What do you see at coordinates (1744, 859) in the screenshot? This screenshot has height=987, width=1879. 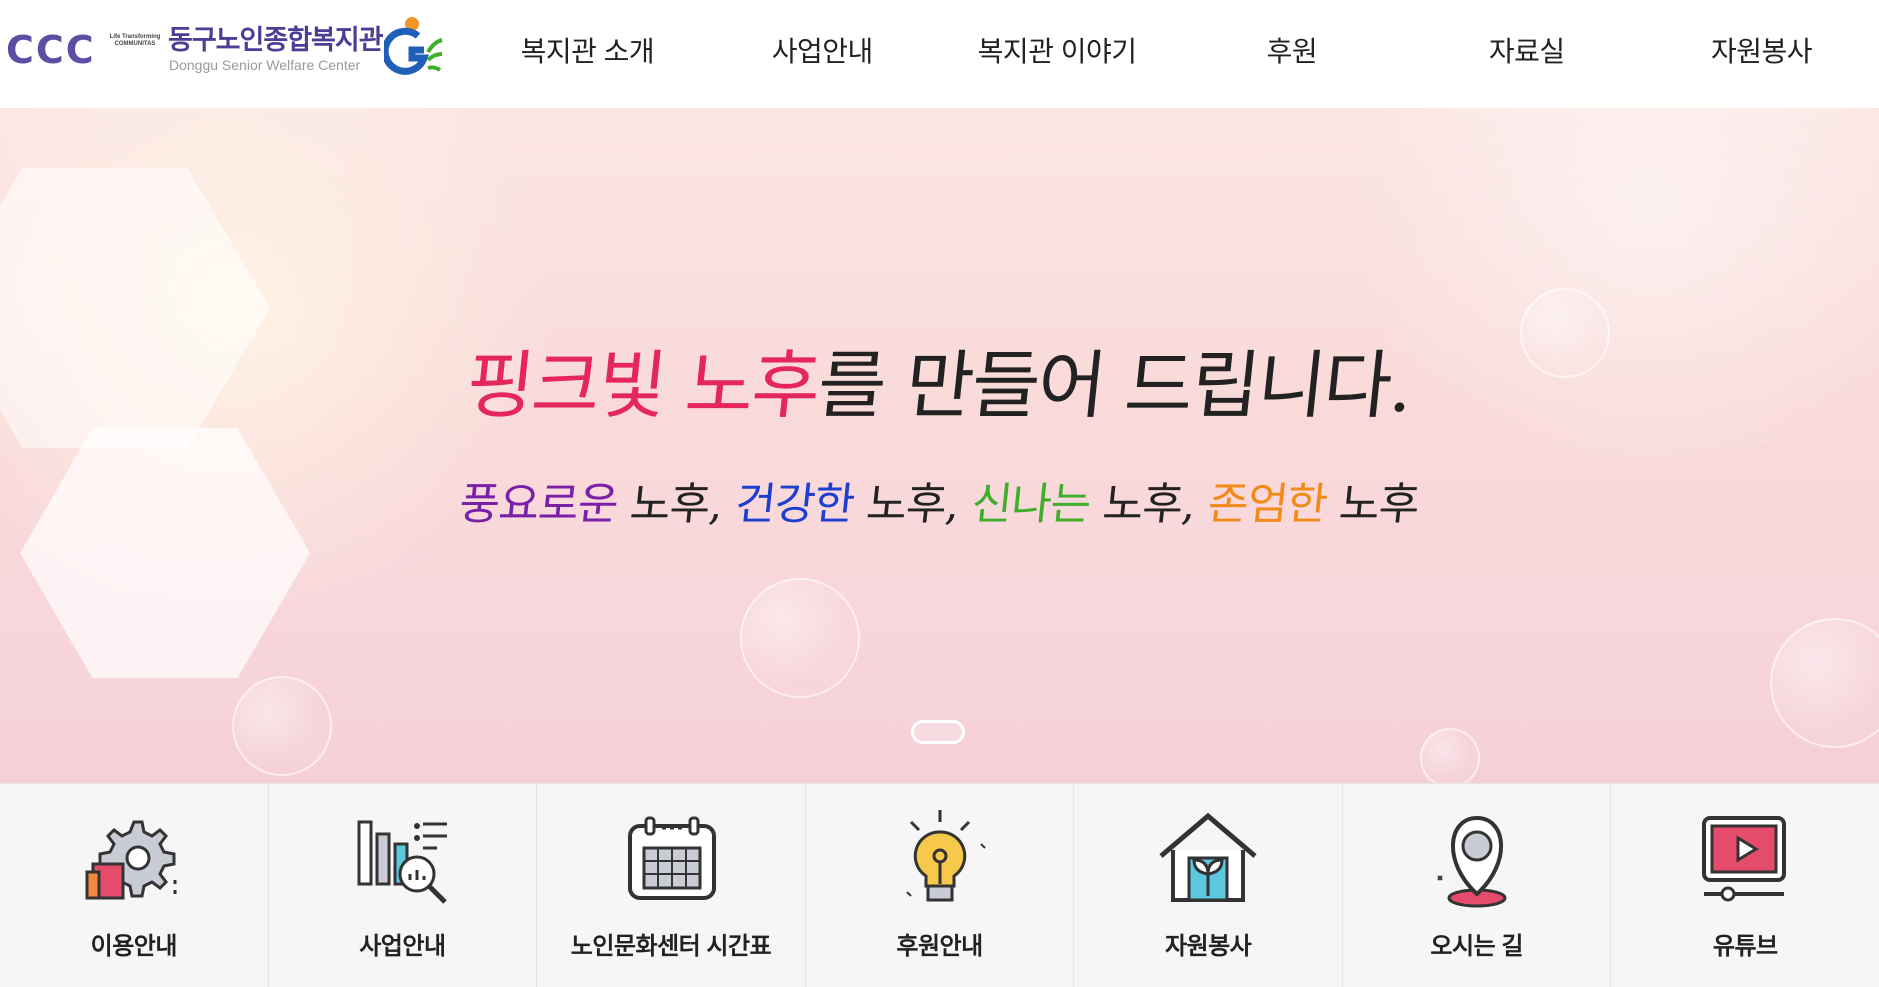 I see `video-player-icon` at bounding box center [1744, 859].